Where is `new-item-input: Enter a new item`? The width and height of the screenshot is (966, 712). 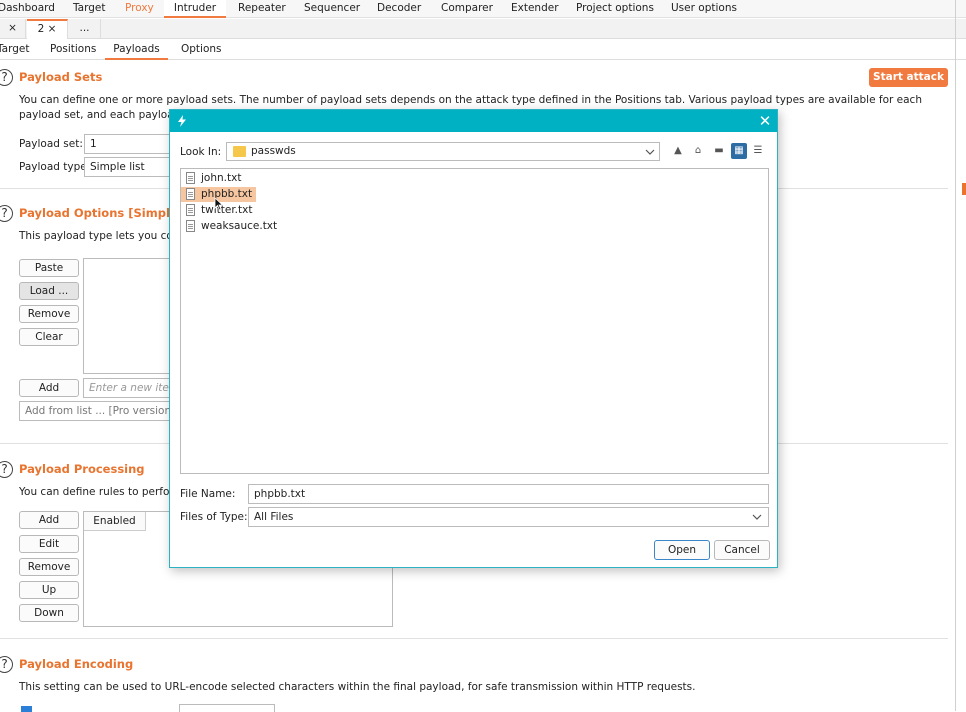
new-item-input: Enter a new item is located at coordinates (133, 388).